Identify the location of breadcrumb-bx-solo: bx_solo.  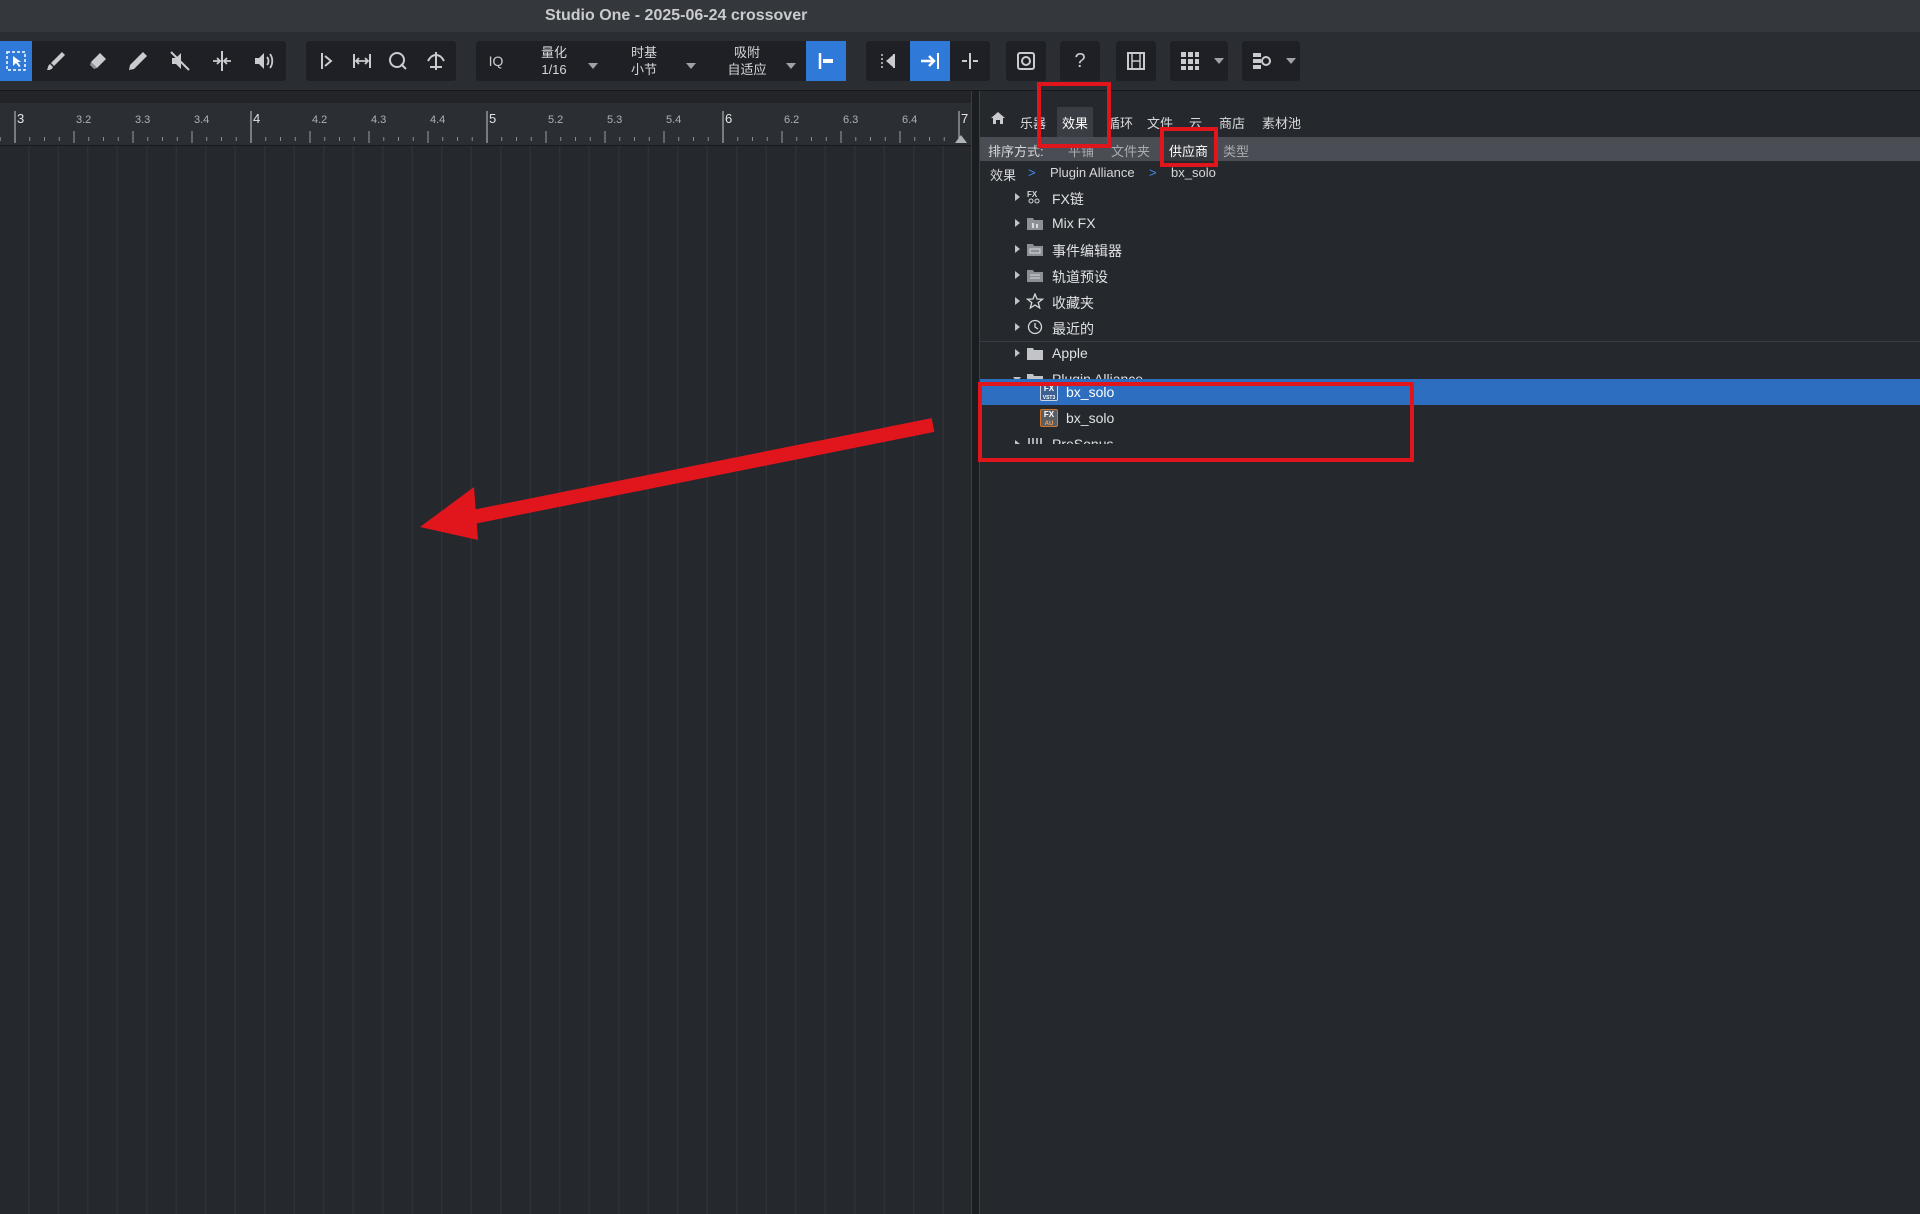
(1193, 172).